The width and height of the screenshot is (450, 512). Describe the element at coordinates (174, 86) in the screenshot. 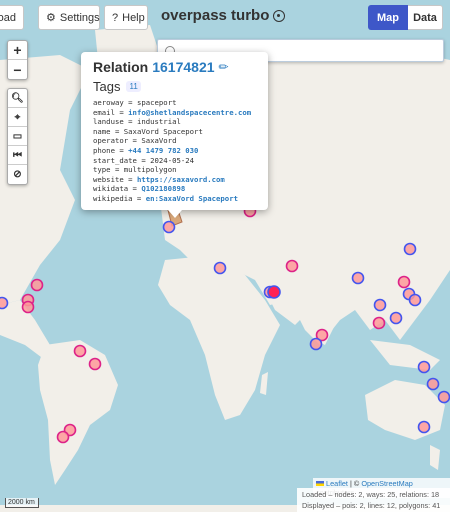

I see `tags-header: Tags 11` at that location.